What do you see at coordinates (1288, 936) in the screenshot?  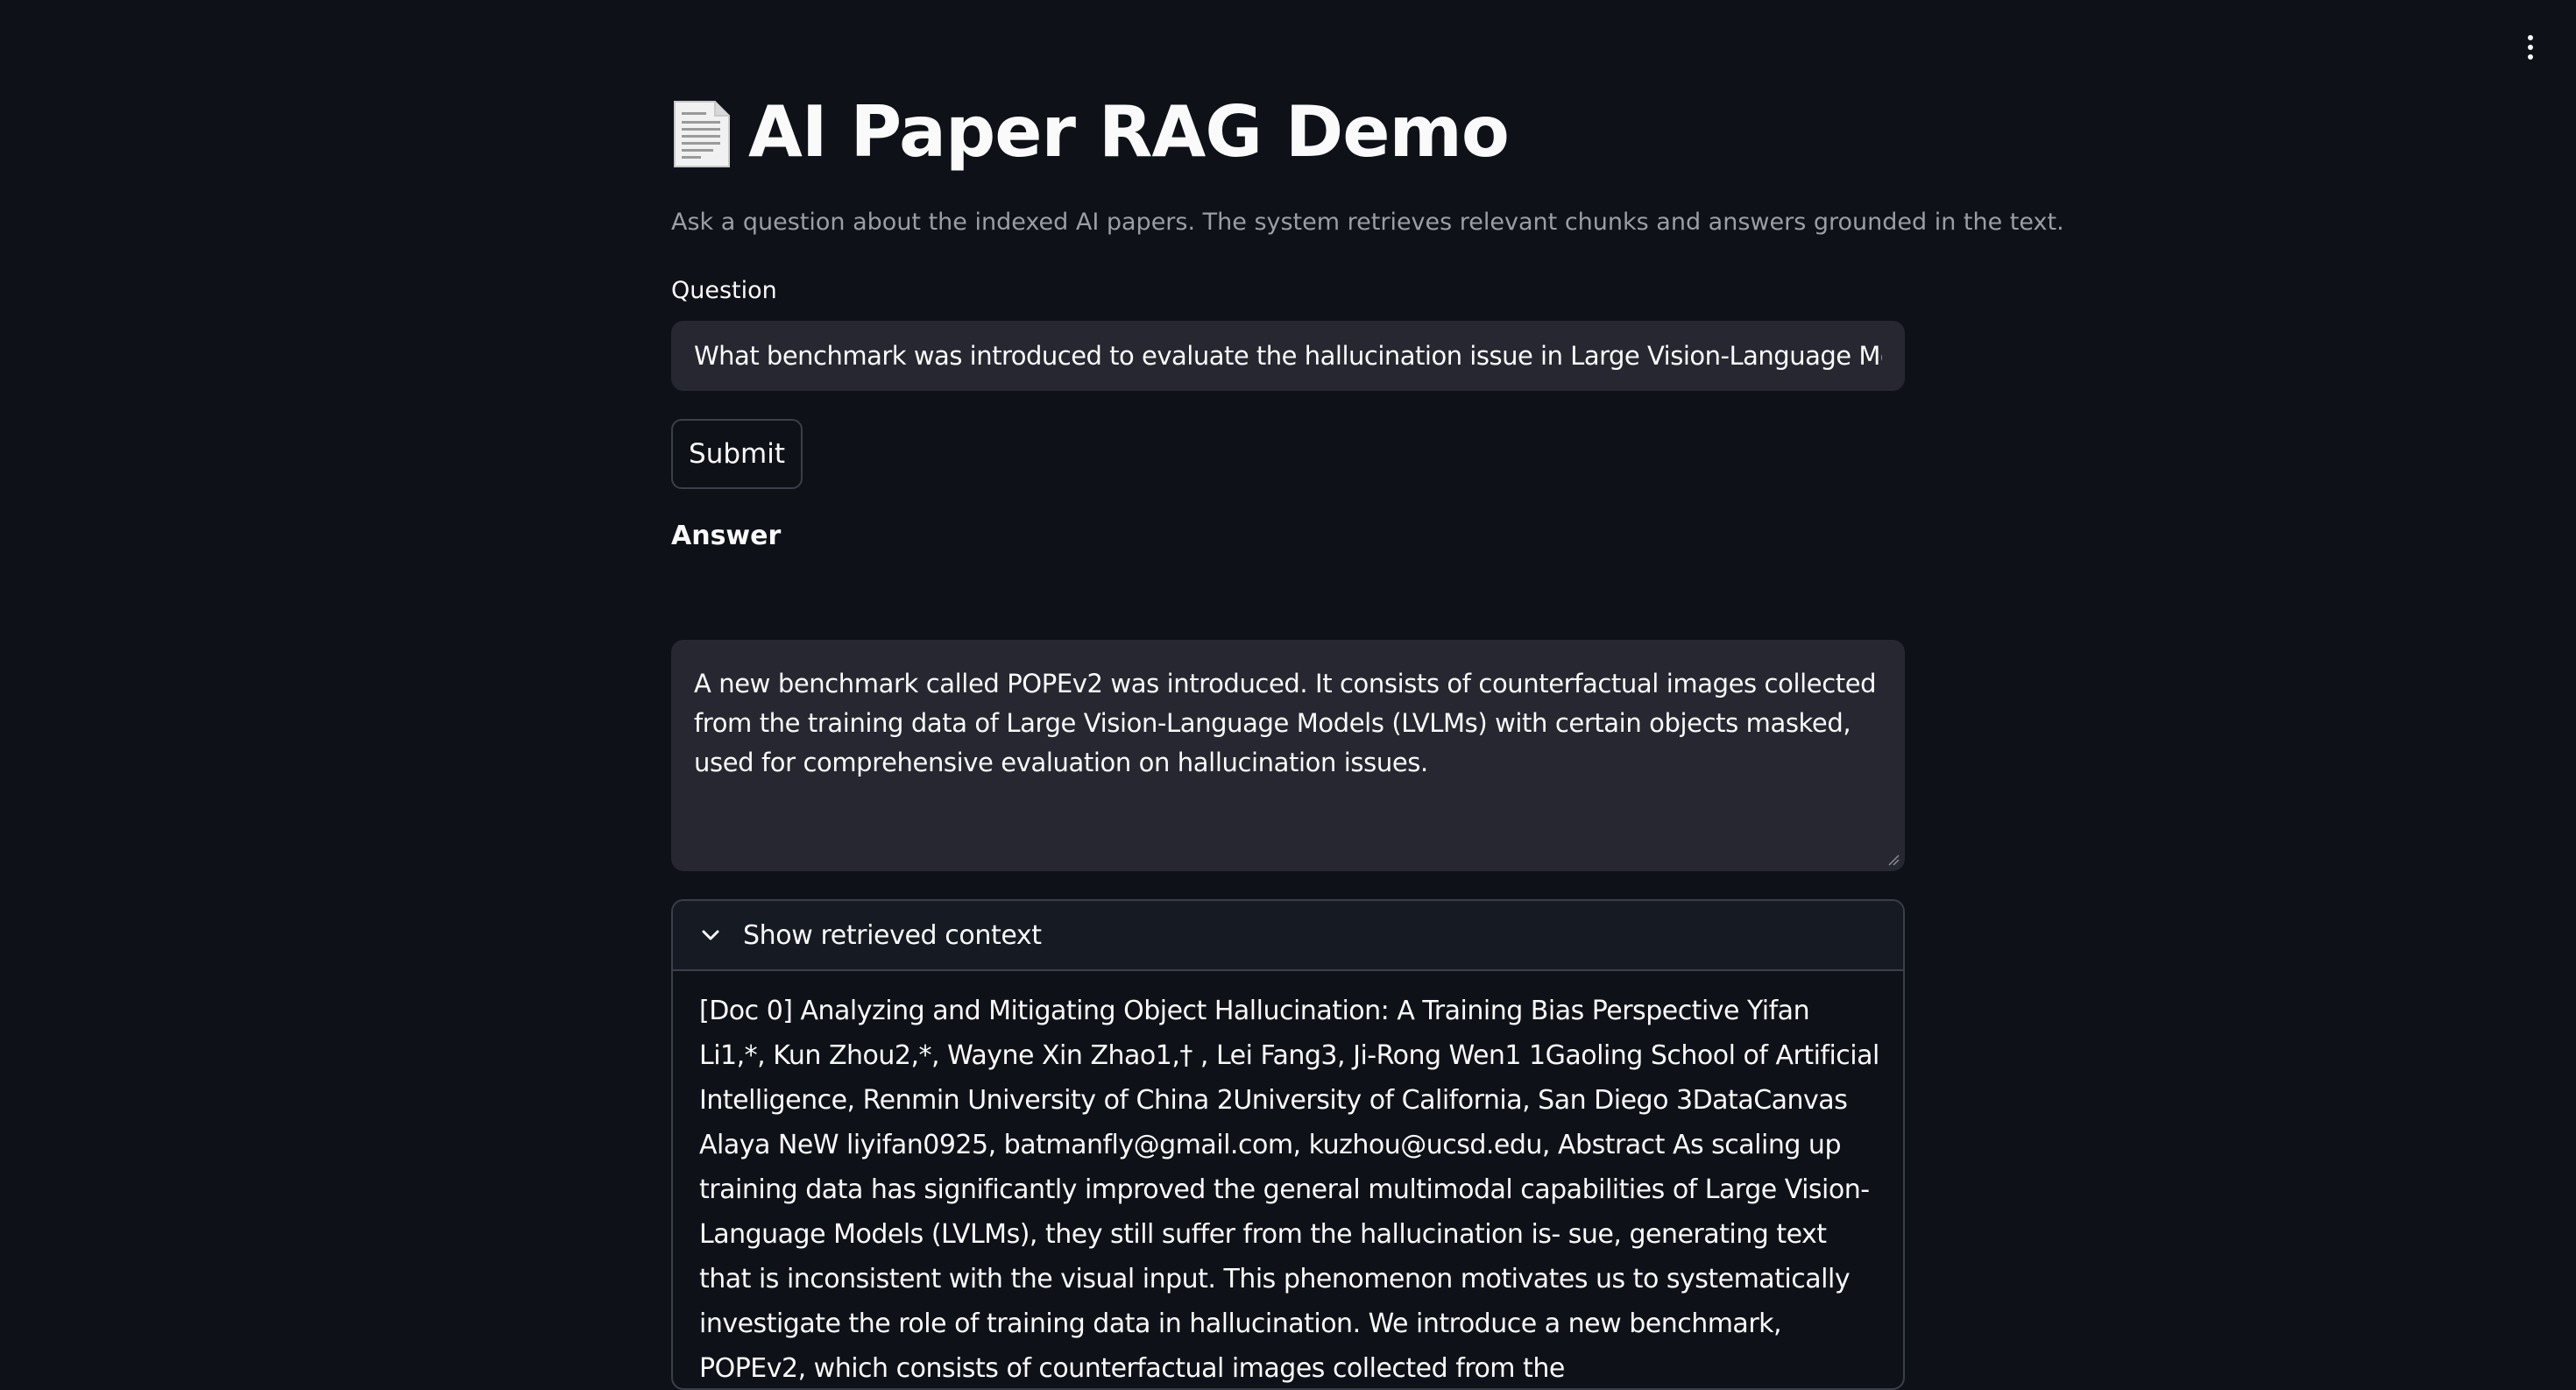 I see `expander-toggle: Show retrieved context` at bounding box center [1288, 936].